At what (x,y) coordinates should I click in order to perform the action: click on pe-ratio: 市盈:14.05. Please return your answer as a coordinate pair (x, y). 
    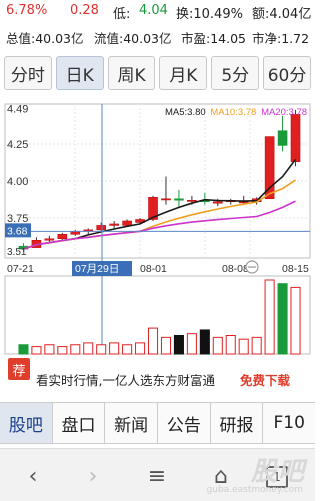
    Looking at the image, I should click on (213, 38).